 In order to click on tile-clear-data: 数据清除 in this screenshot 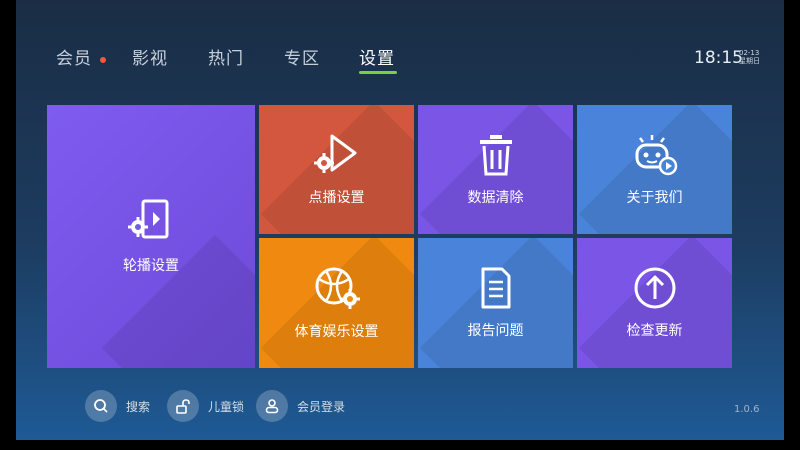, I will do `click(495, 169)`.